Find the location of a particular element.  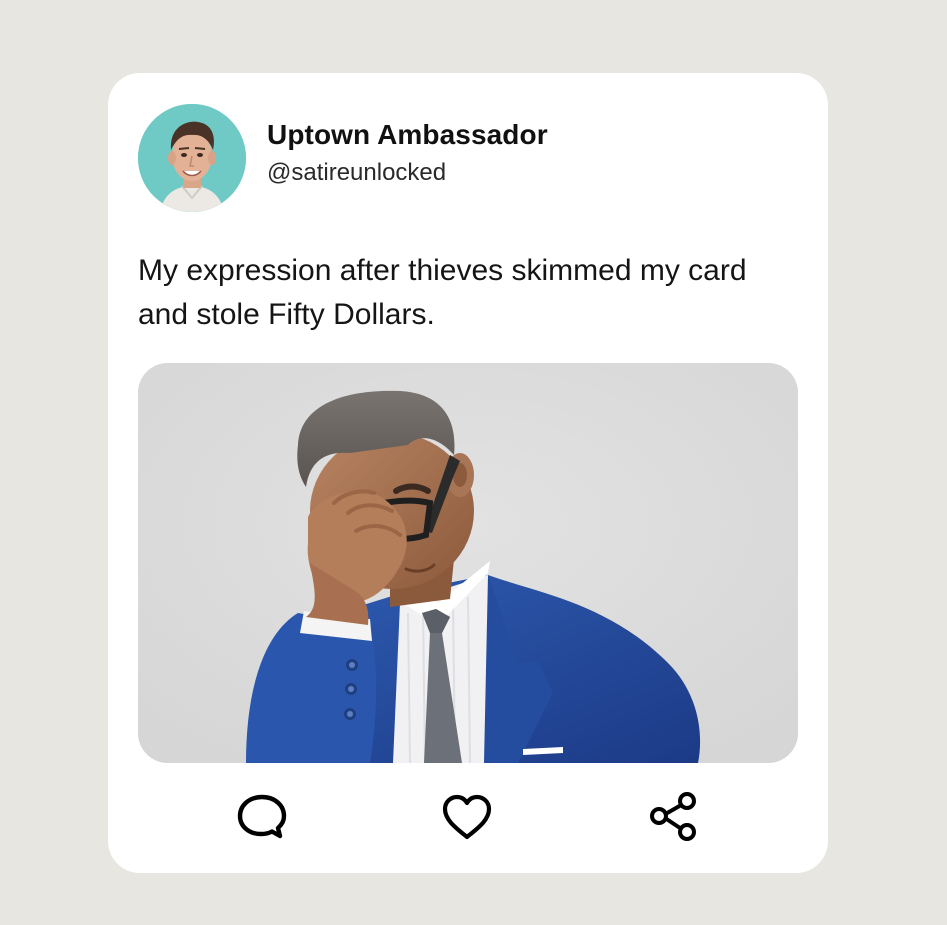

share-button is located at coordinates (674, 818).